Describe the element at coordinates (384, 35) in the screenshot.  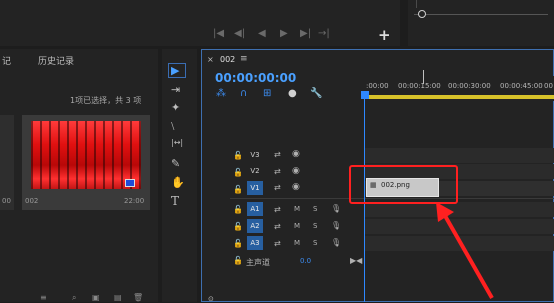
I see `add-button: +` at that location.